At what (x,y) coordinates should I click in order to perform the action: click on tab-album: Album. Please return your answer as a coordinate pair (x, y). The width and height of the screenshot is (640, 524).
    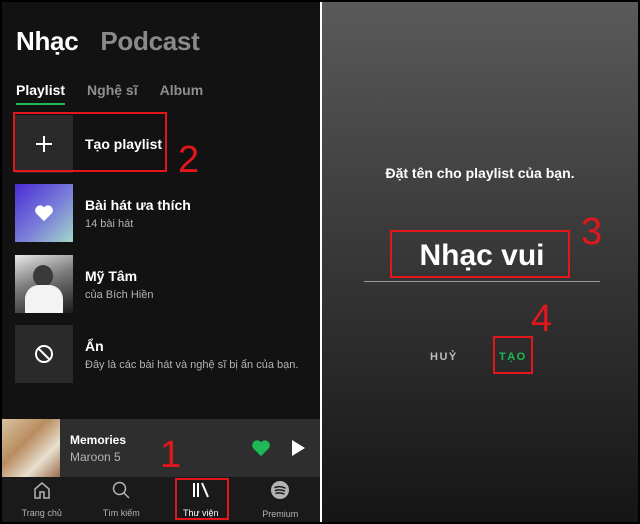
    Looking at the image, I should click on (182, 93).